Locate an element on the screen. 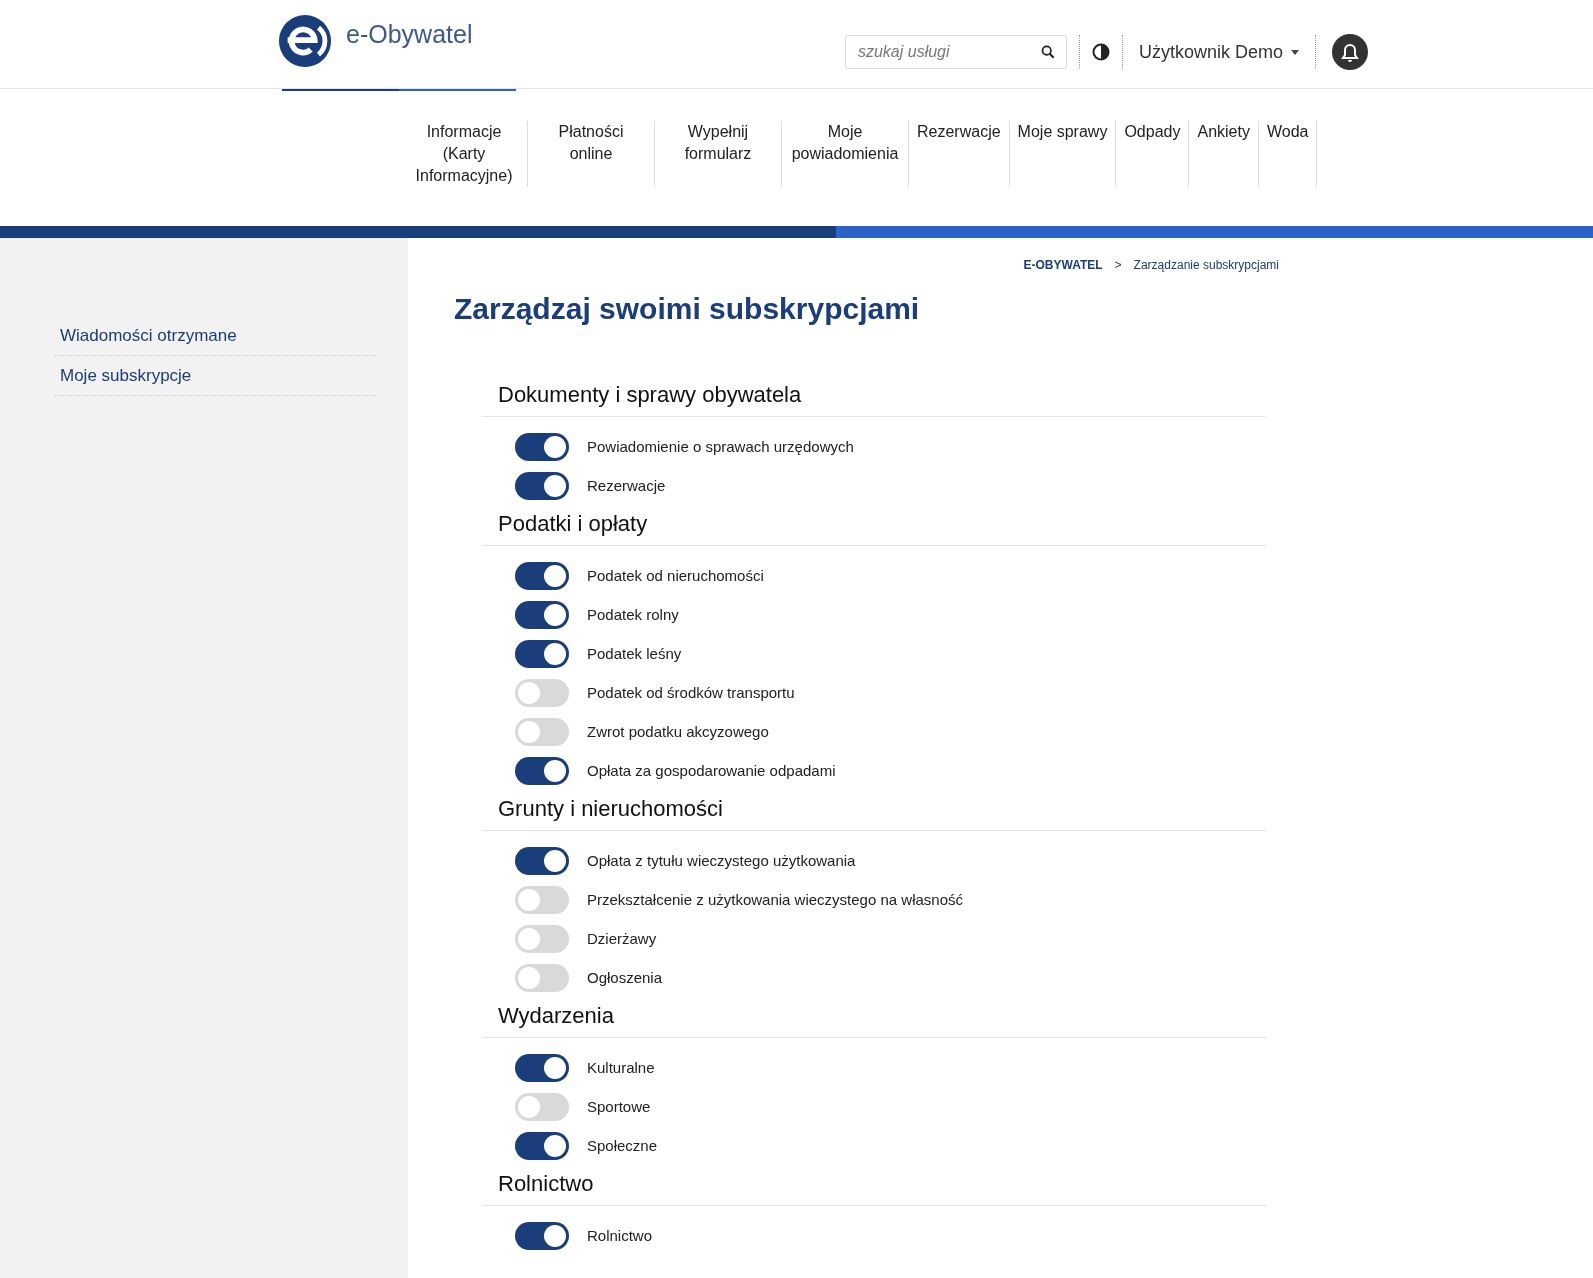 The width and height of the screenshot is (1593, 1278). bell-icon is located at coordinates (1350, 52).